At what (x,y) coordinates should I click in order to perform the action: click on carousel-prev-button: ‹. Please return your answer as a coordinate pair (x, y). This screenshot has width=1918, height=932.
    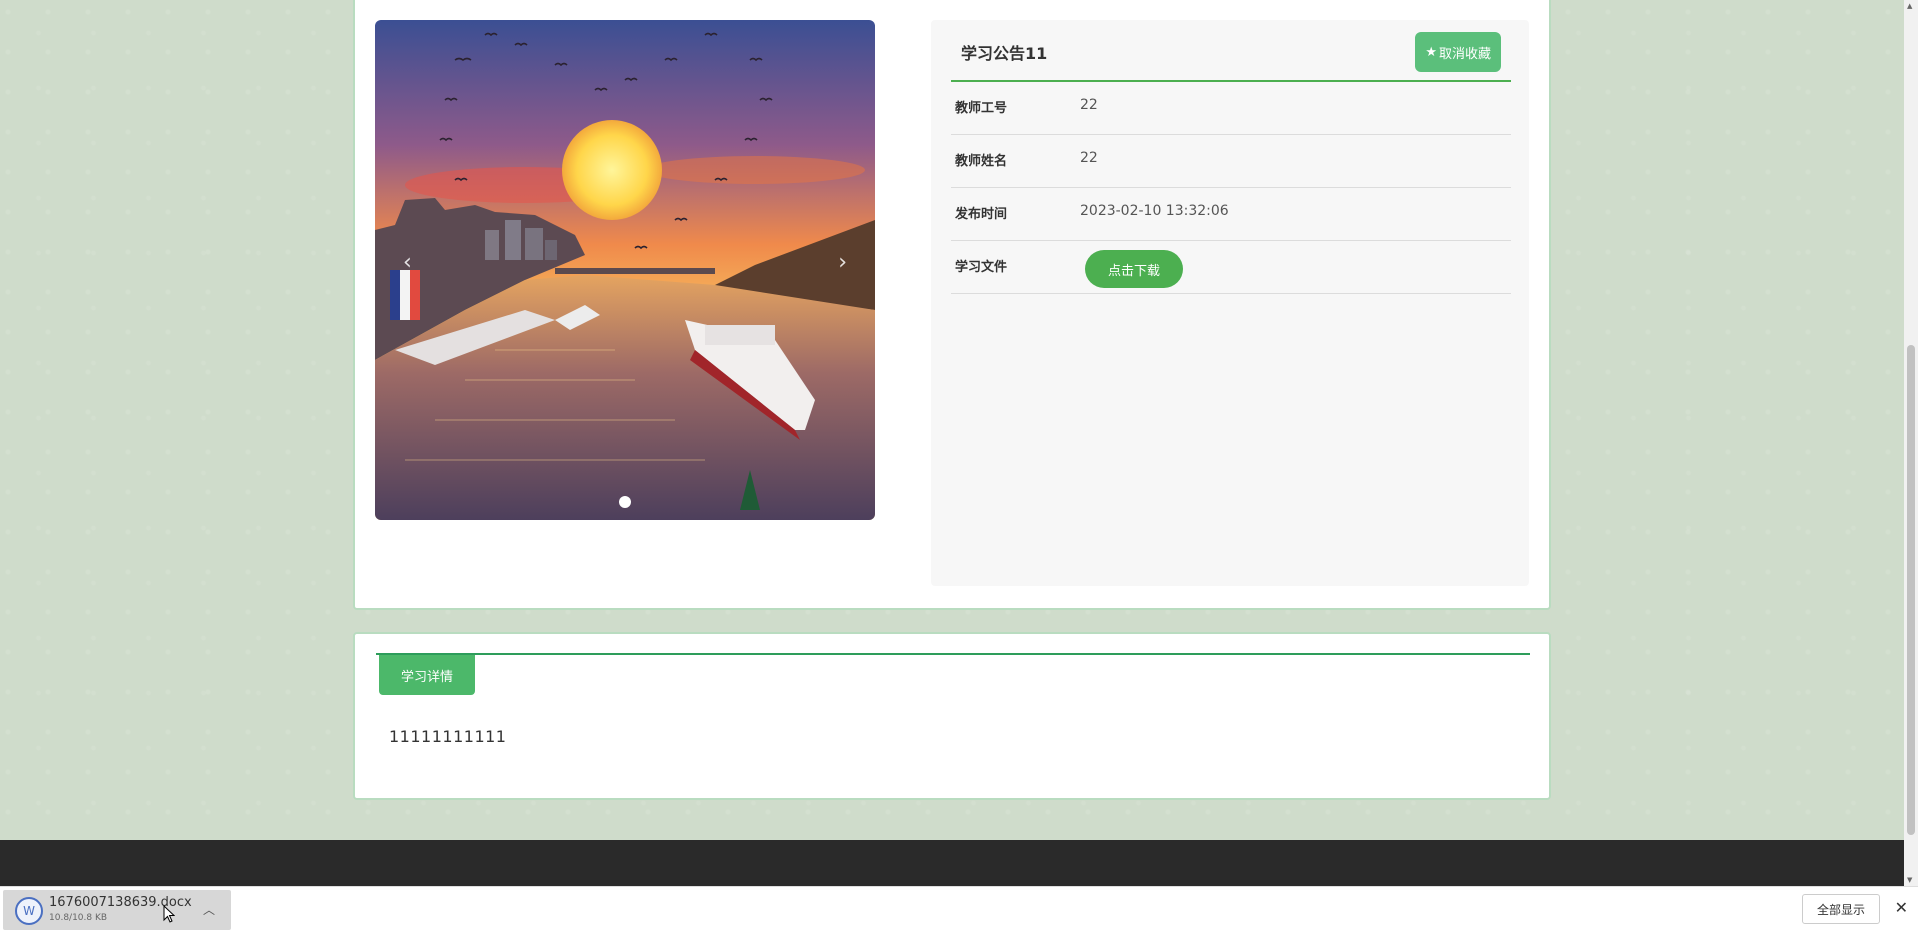
    Looking at the image, I should click on (407, 263).